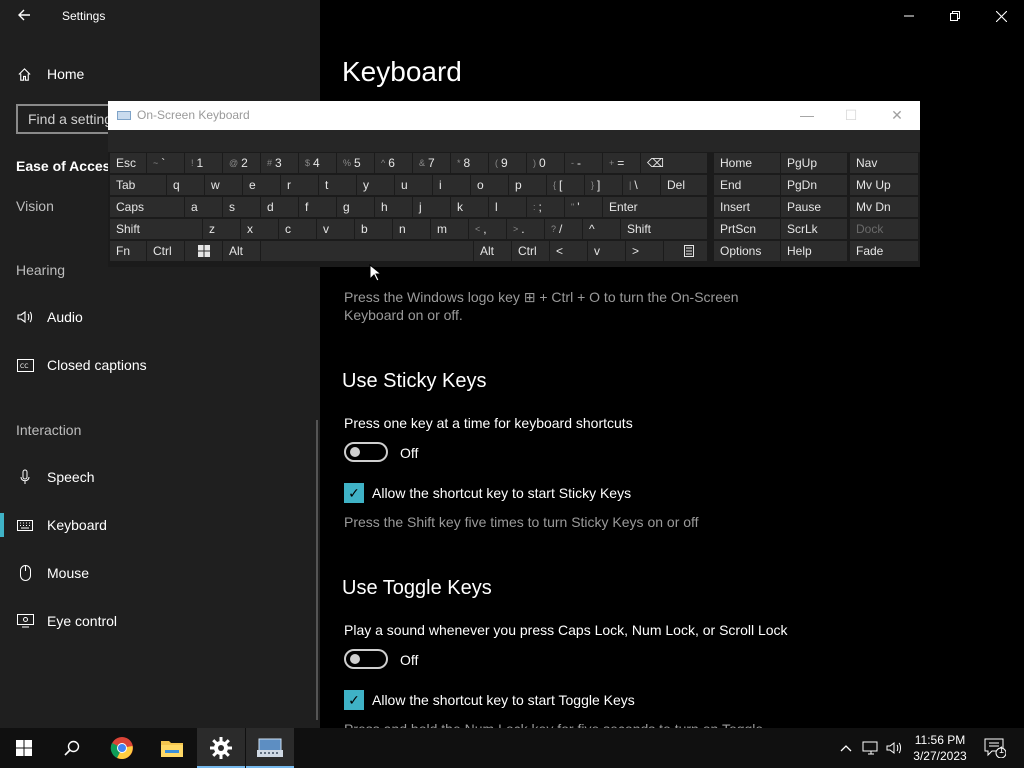 This screenshot has height=768, width=1024. I want to click on key-p: p, so click(527, 185).